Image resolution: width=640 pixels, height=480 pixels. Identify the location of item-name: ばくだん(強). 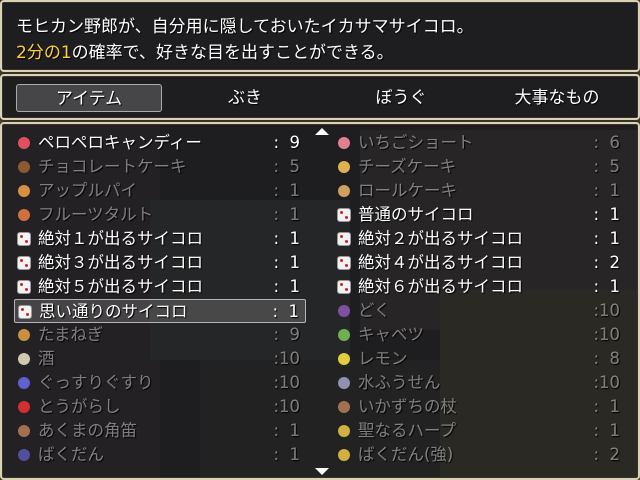
(406, 454).